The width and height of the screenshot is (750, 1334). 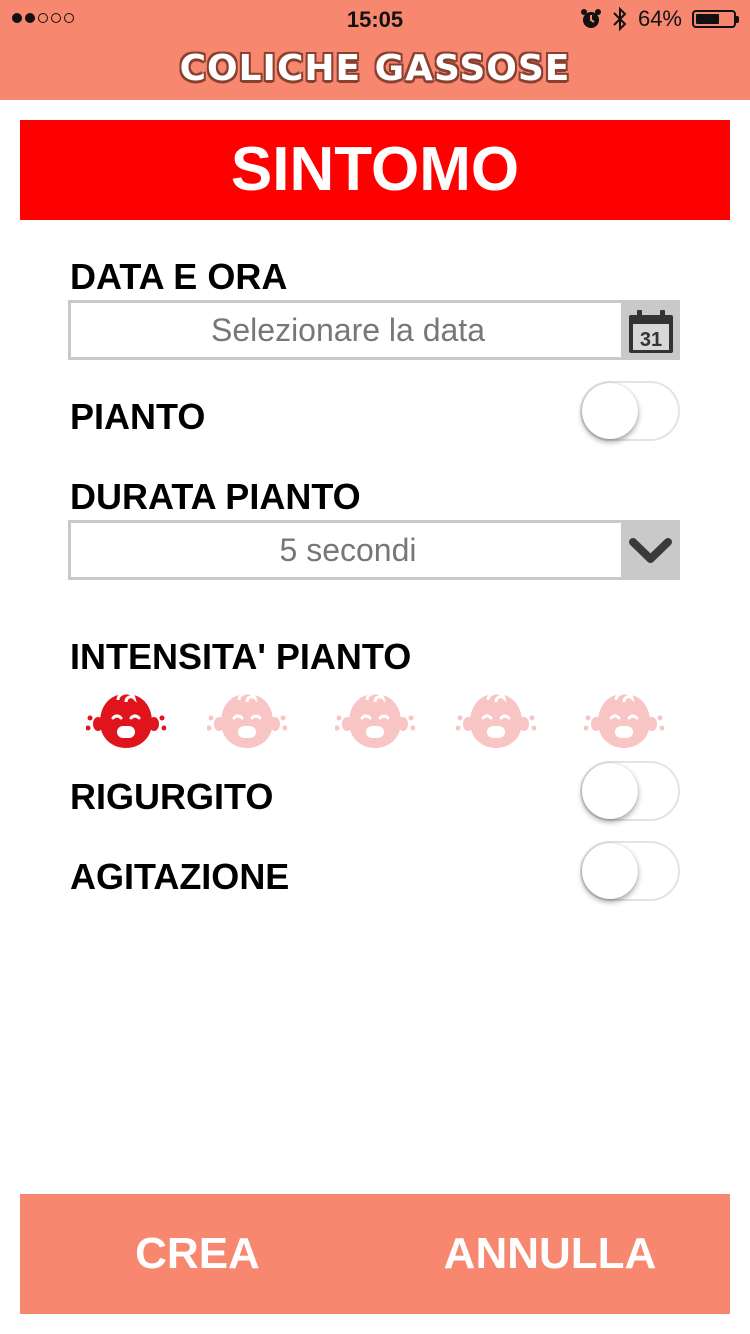 I want to click on agitation-label: AGITAZIONE, so click(x=180, y=876).